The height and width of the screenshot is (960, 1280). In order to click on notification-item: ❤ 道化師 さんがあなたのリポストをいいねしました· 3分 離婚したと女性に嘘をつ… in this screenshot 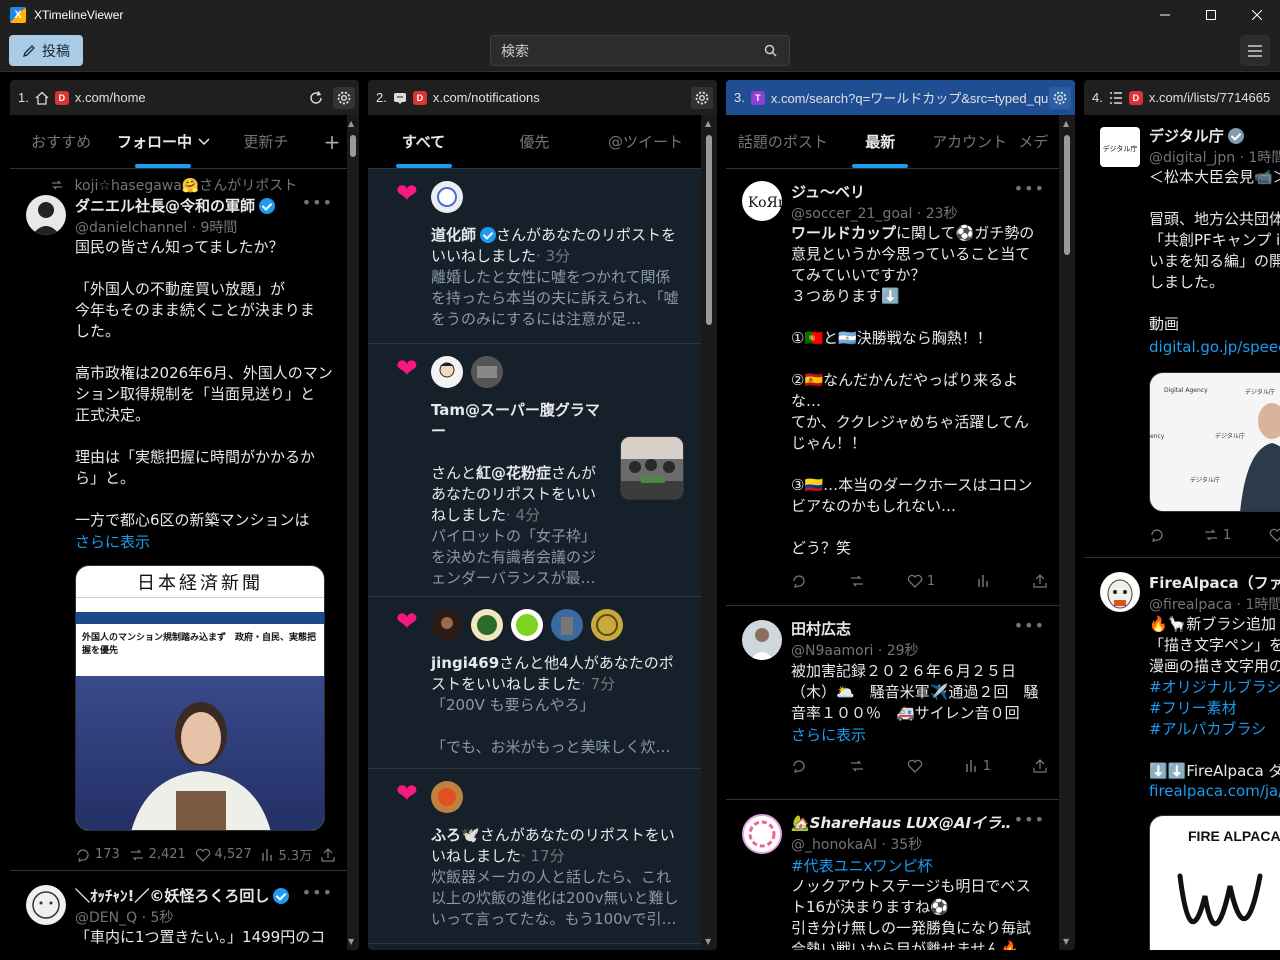, I will do `click(534, 256)`.